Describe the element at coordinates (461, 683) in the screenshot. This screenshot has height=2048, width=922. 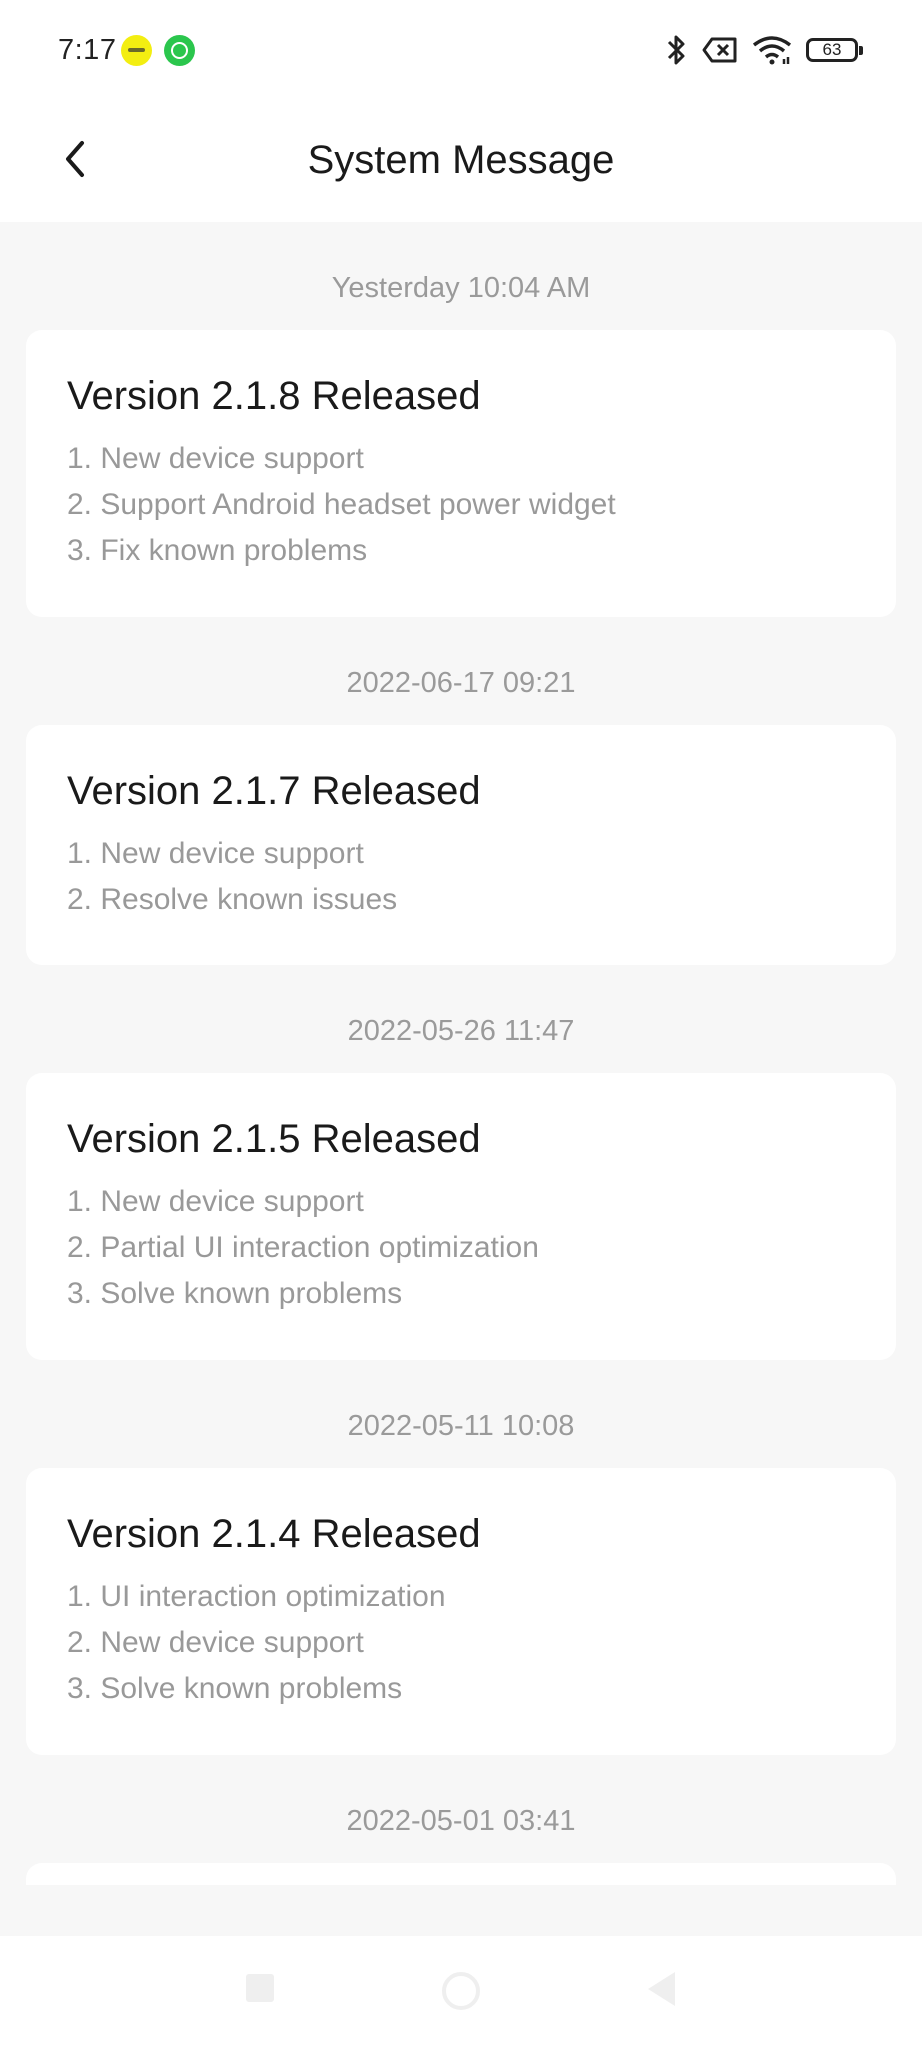
I see `message-timestamp: 2022-06-17 09:21` at that location.